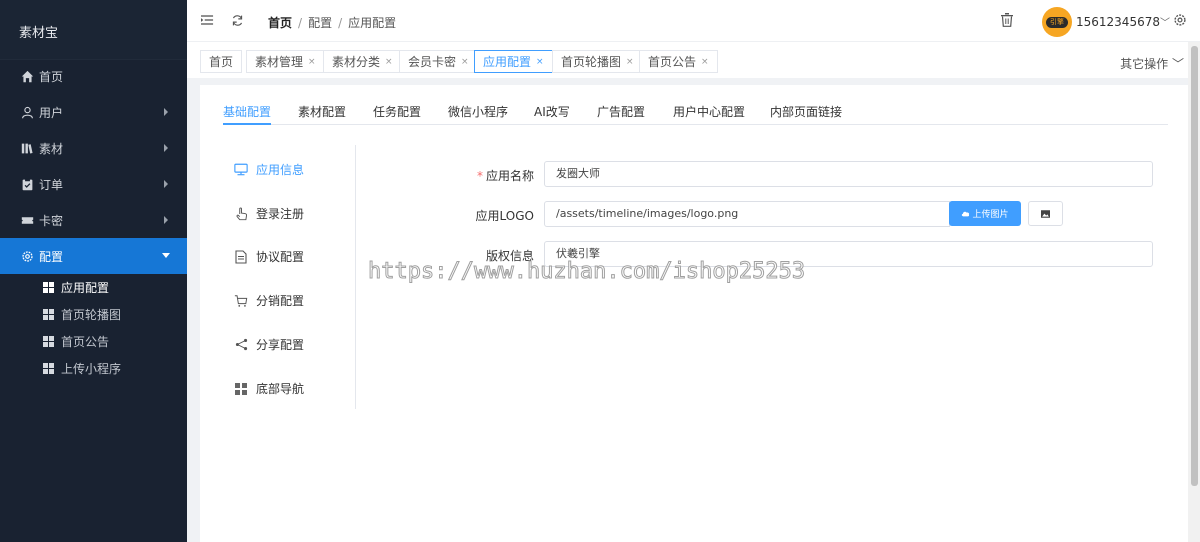 This screenshot has height=542, width=1200. I want to click on image-preview-button, so click(1045, 213).